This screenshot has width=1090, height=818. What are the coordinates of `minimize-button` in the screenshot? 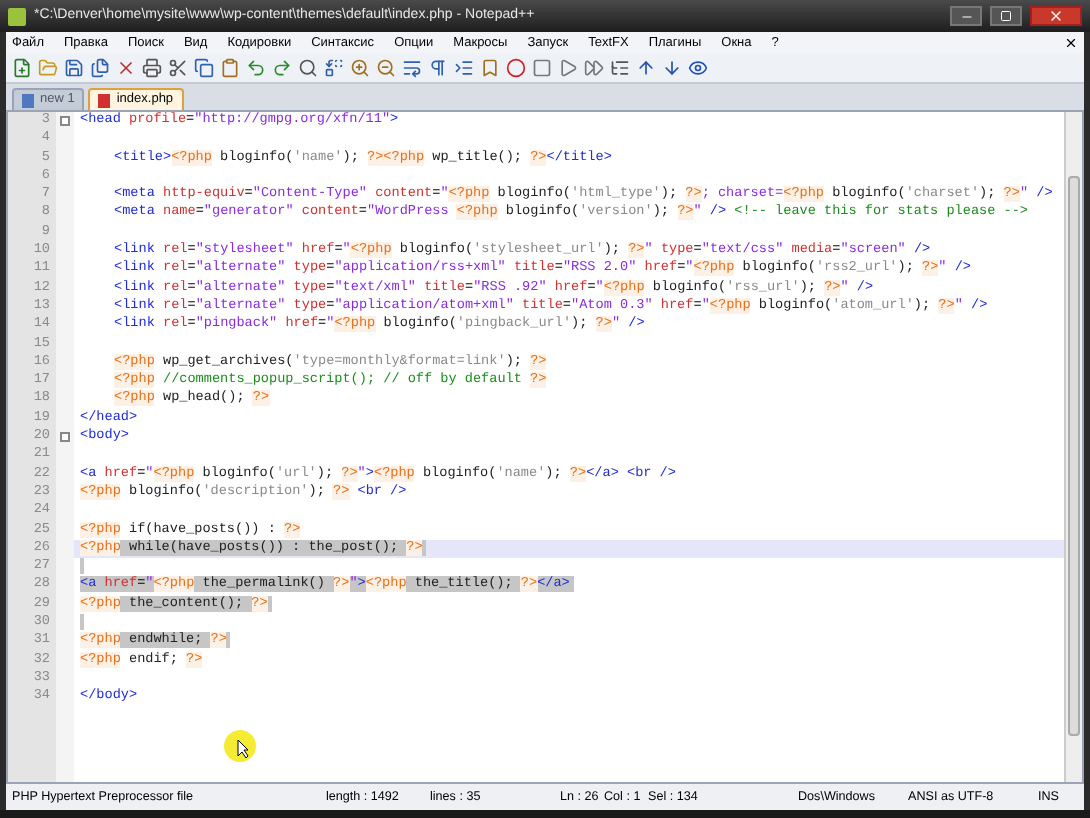 It's located at (966, 16).